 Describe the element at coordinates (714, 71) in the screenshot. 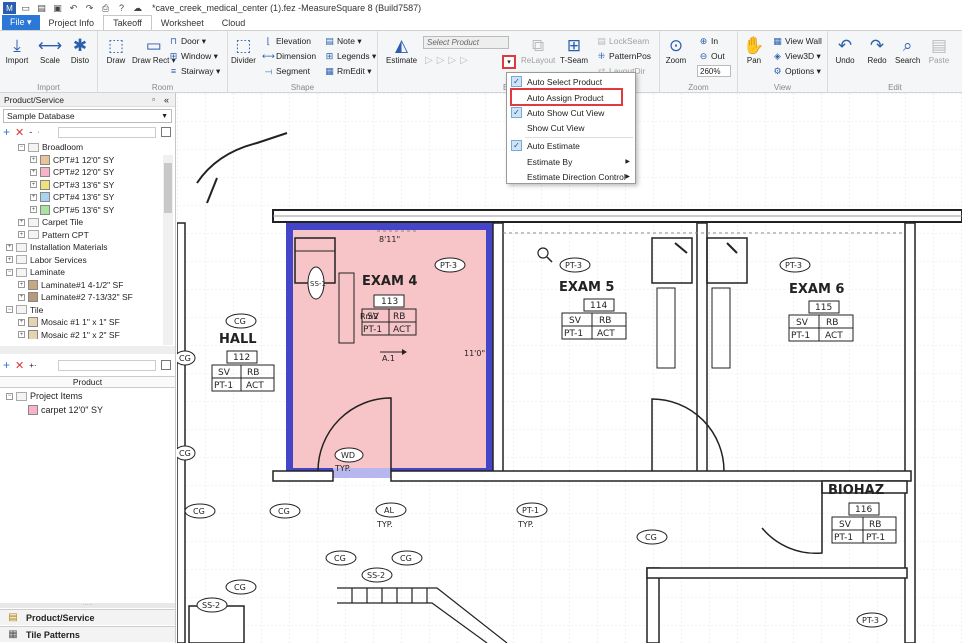

I see `zoom-level-select: 260%` at that location.